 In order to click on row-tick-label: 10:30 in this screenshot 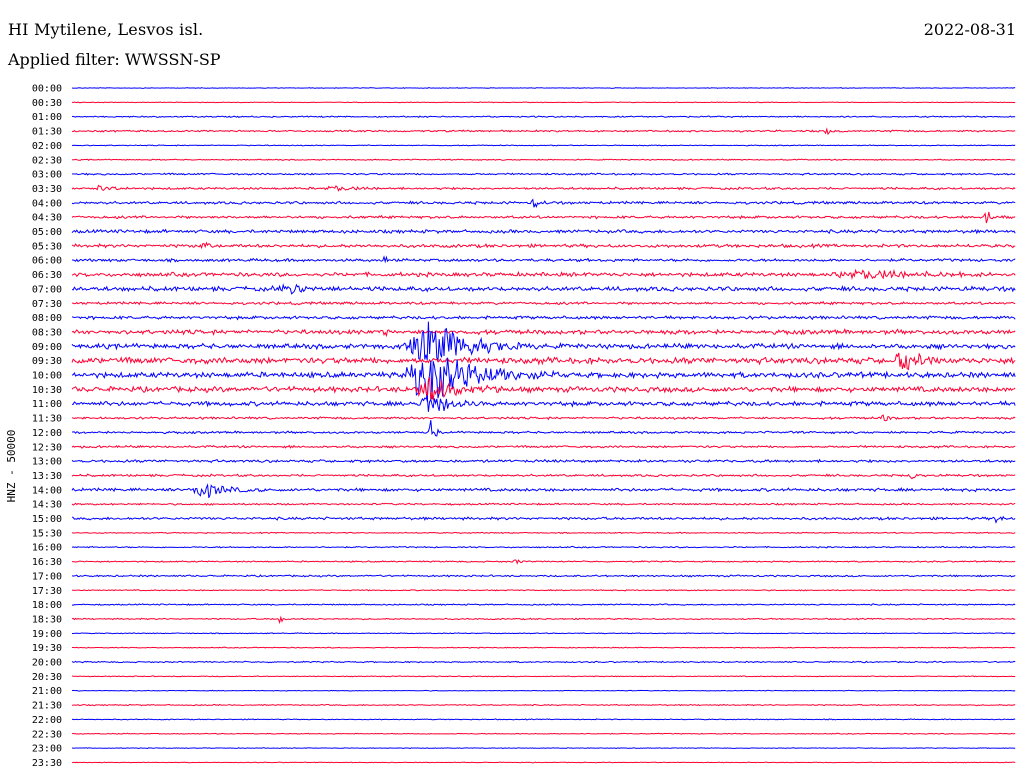, I will do `click(47, 390)`.